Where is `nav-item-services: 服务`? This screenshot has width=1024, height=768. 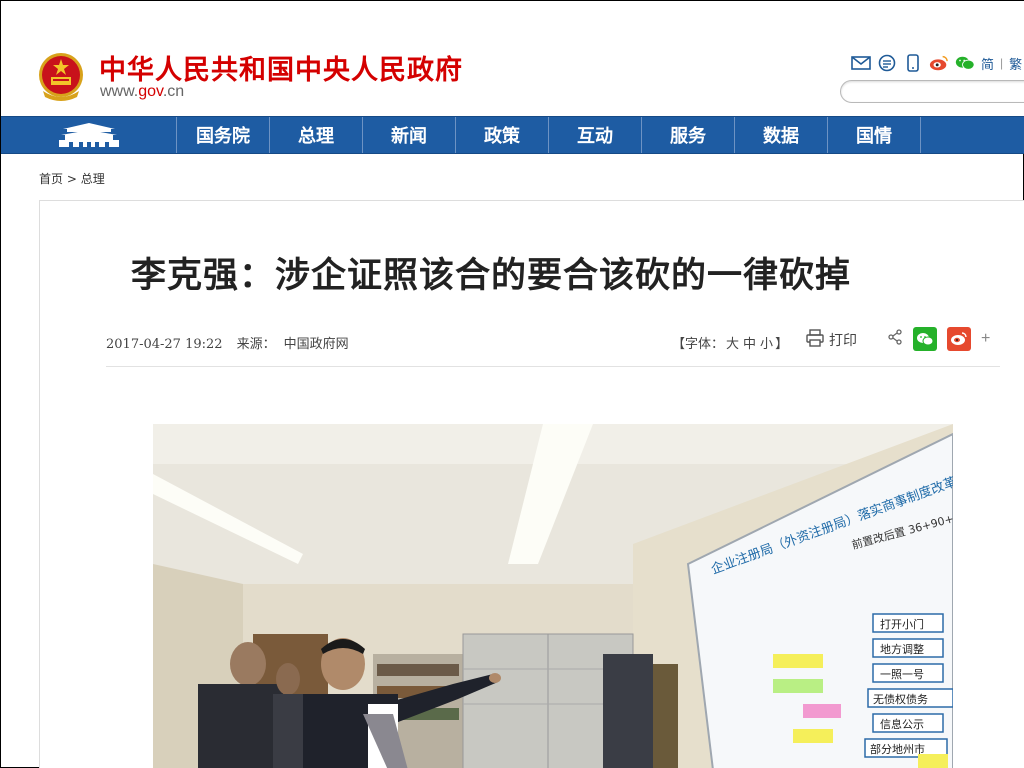 nav-item-services: 服务 is located at coordinates (688, 135).